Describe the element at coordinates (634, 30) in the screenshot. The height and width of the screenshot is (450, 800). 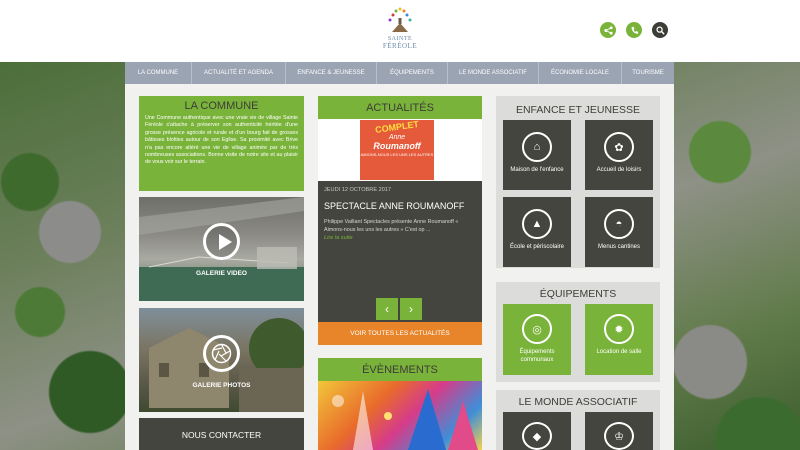
I see `phone-icon` at that location.